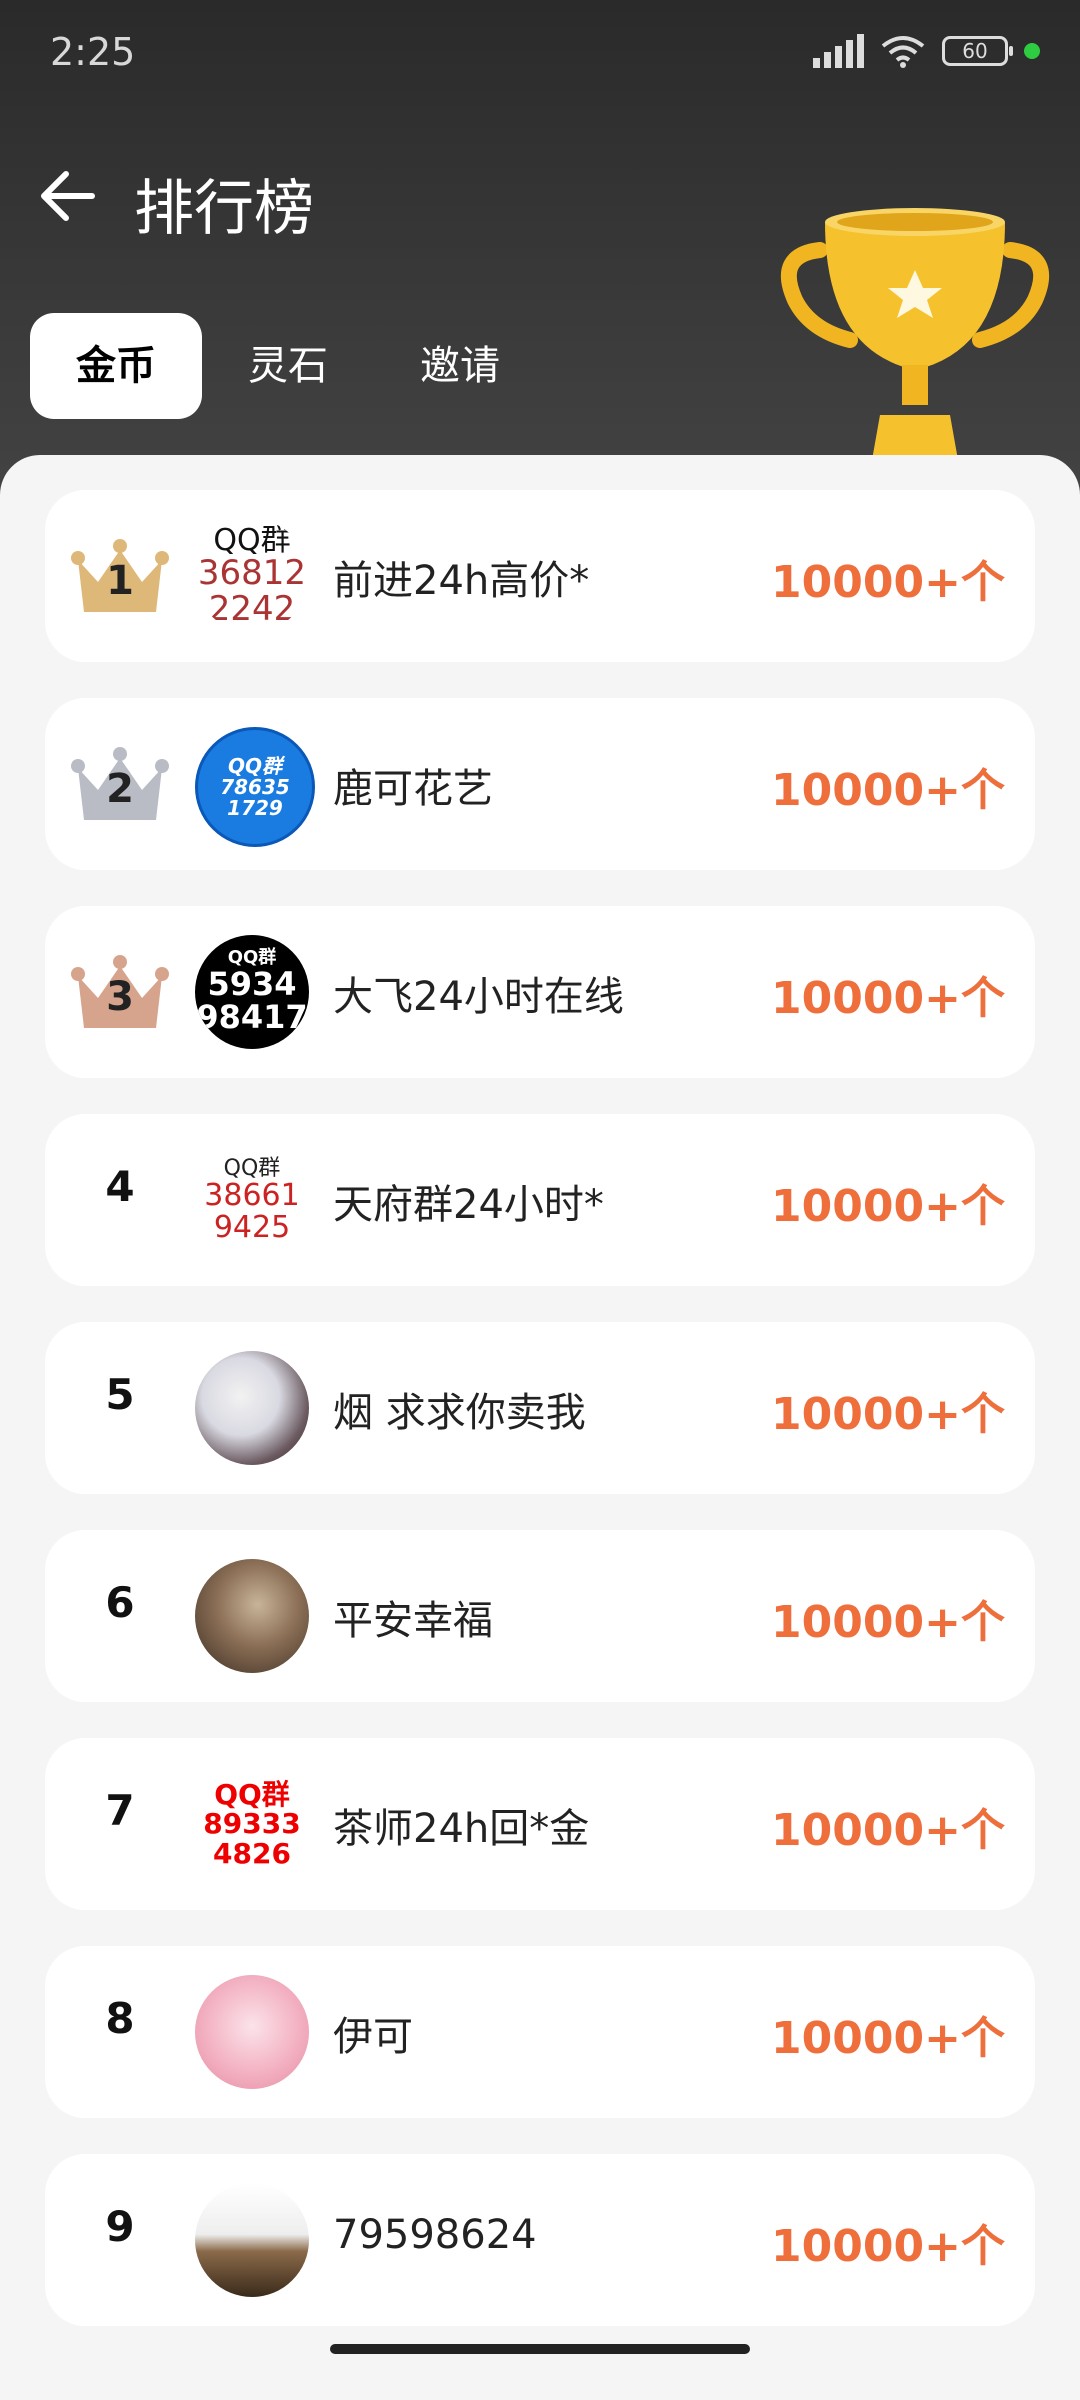  I want to click on rank-number: 9, so click(120, 2226).